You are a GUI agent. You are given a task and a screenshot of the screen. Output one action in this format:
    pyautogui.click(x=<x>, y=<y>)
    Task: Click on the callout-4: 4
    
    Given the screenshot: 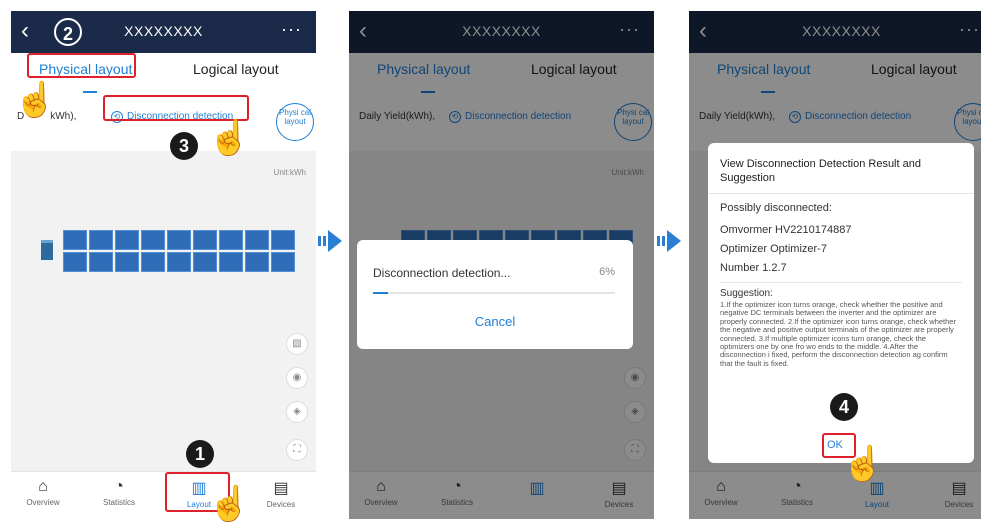 What is the action you would take?
    pyautogui.click(x=844, y=407)
    